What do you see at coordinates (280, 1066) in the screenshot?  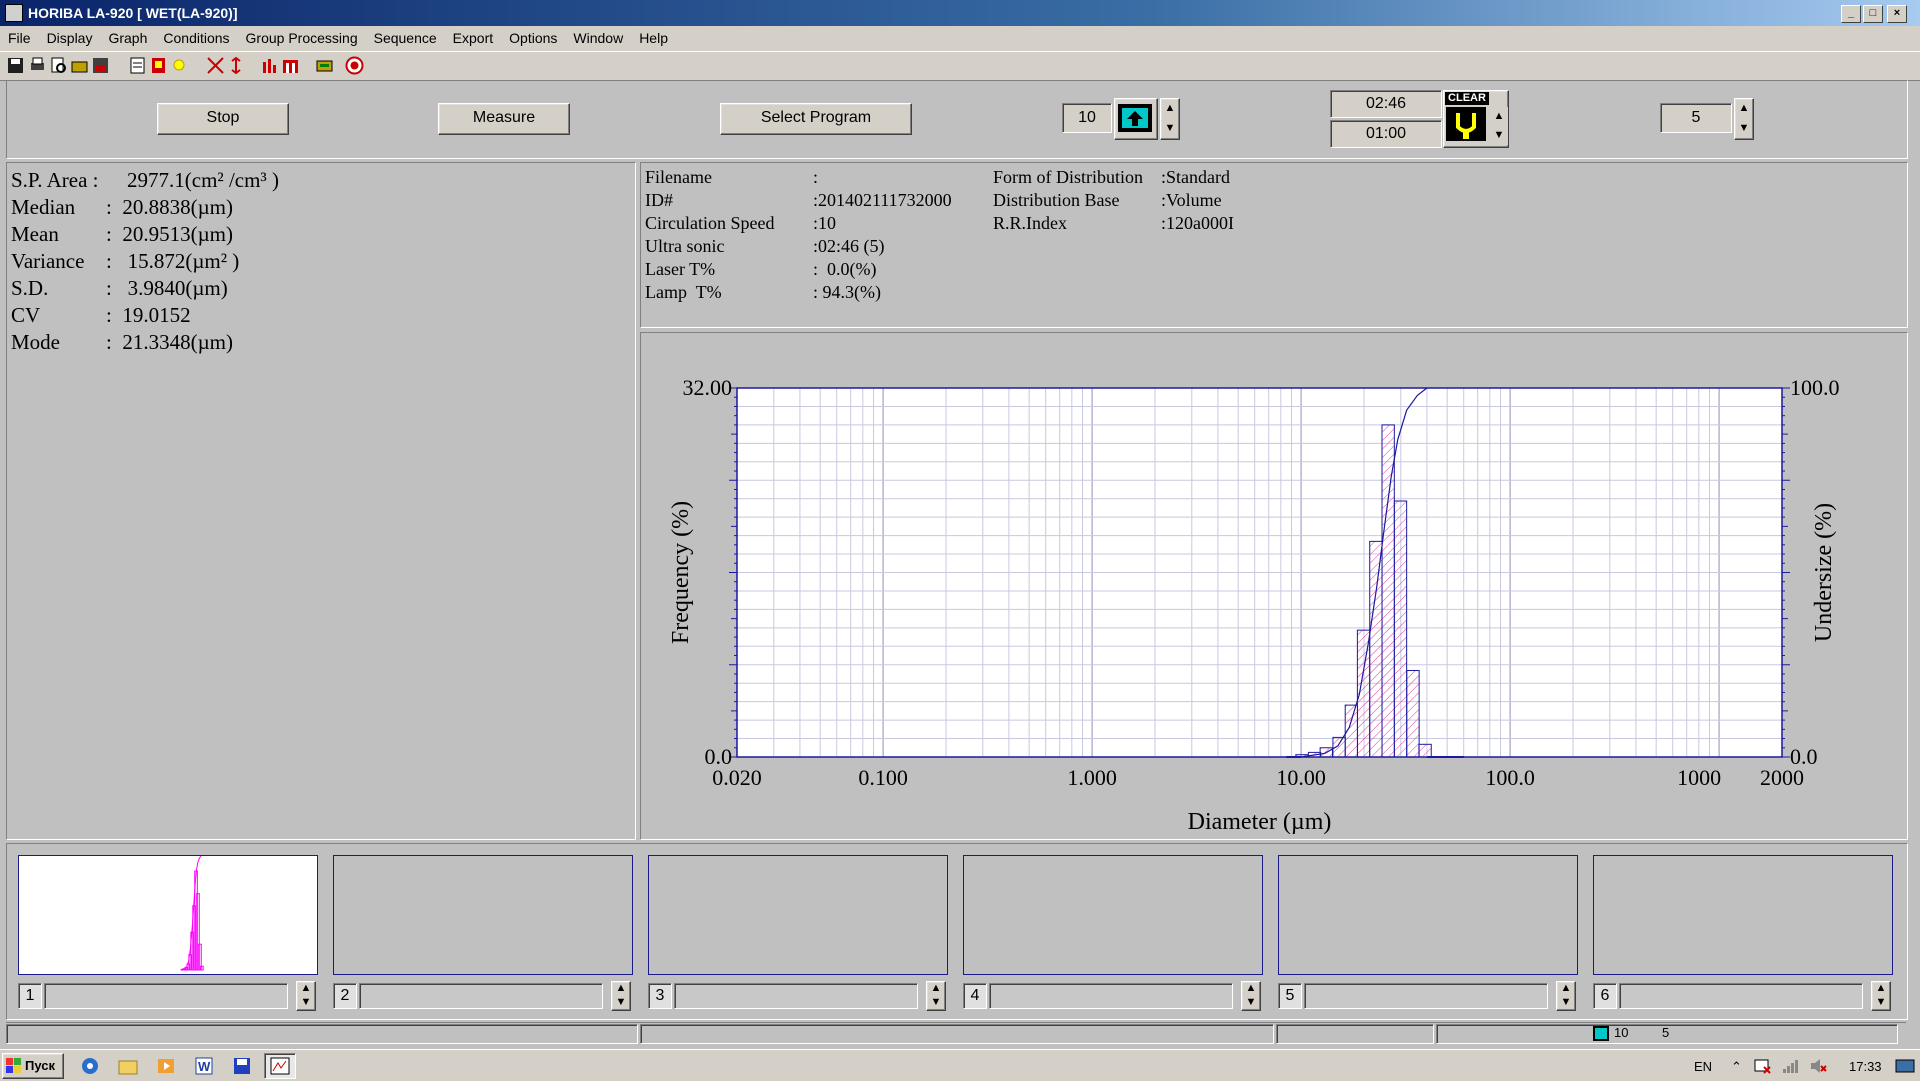 I see `horiba-task-button` at bounding box center [280, 1066].